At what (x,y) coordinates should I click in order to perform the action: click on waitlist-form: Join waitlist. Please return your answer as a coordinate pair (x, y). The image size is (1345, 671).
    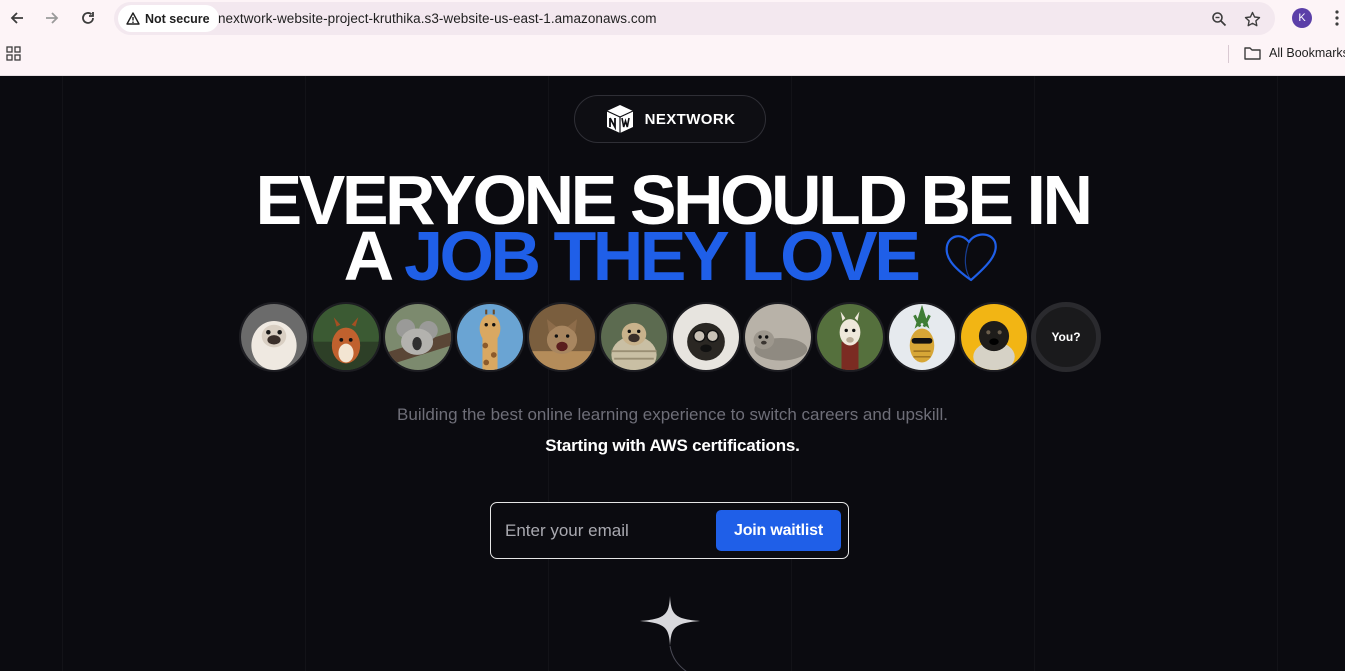
    Looking at the image, I should click on (669, 530).